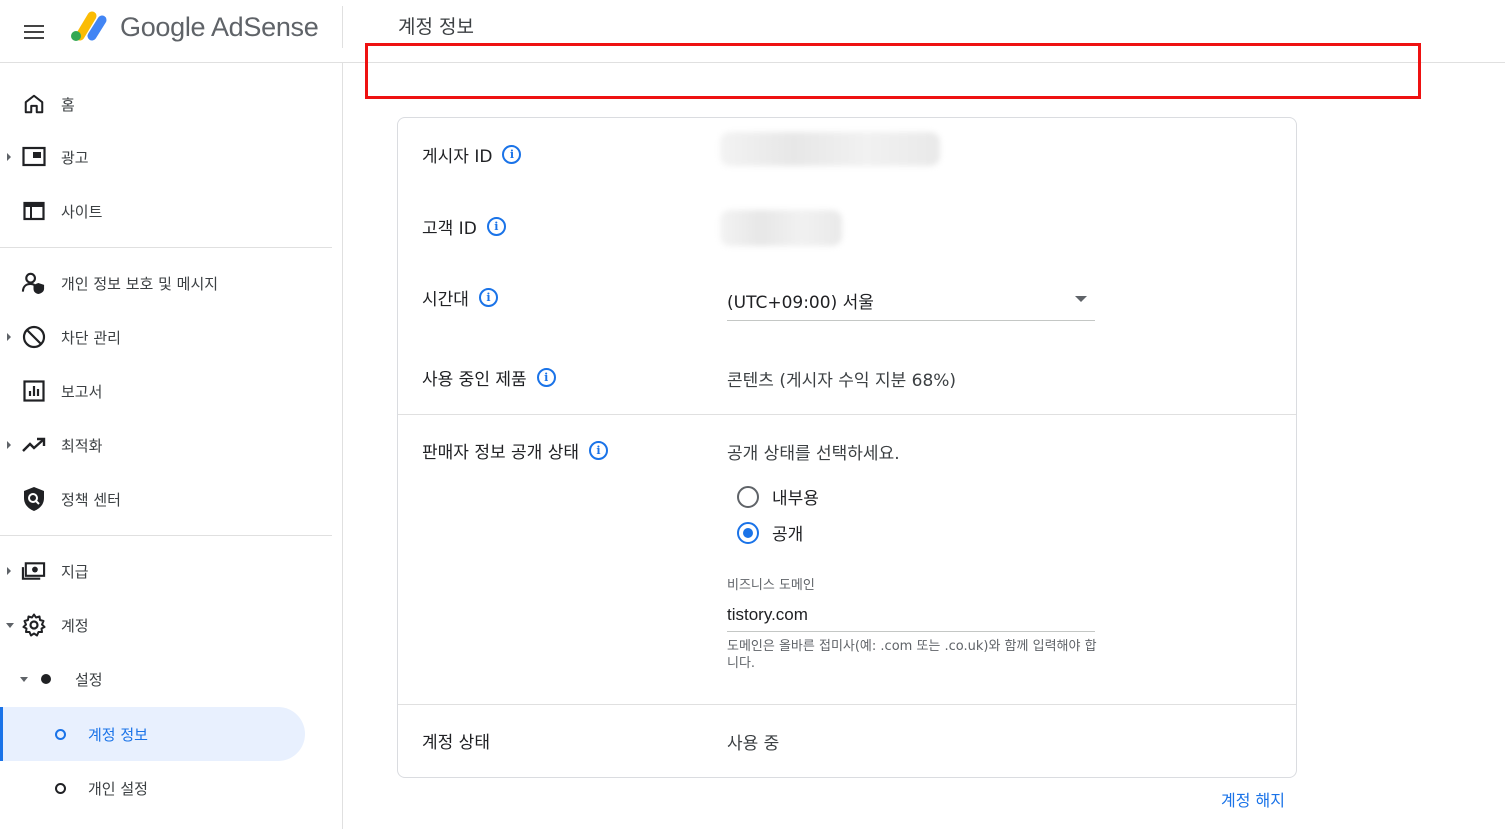  I want to click on gear-icon, so click(33, 625).